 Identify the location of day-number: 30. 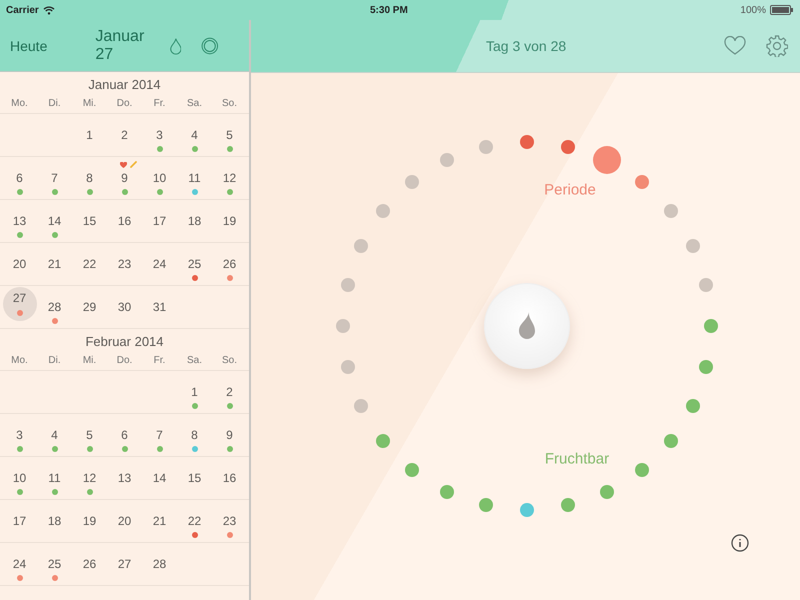
(125, 307).